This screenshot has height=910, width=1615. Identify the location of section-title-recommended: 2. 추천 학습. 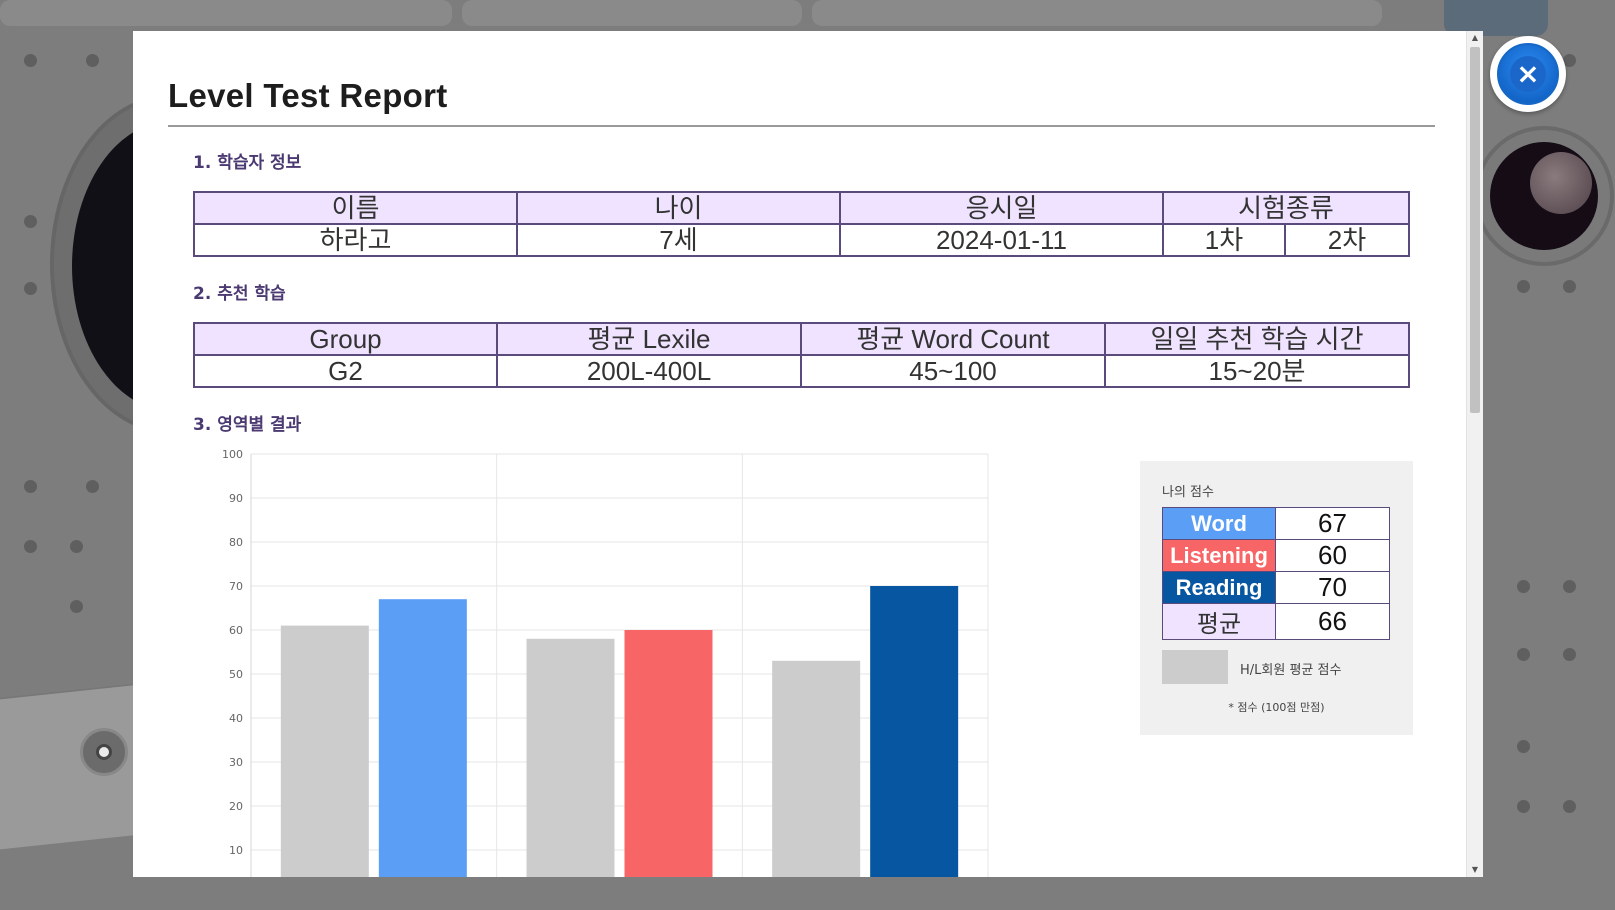
(239, 294).